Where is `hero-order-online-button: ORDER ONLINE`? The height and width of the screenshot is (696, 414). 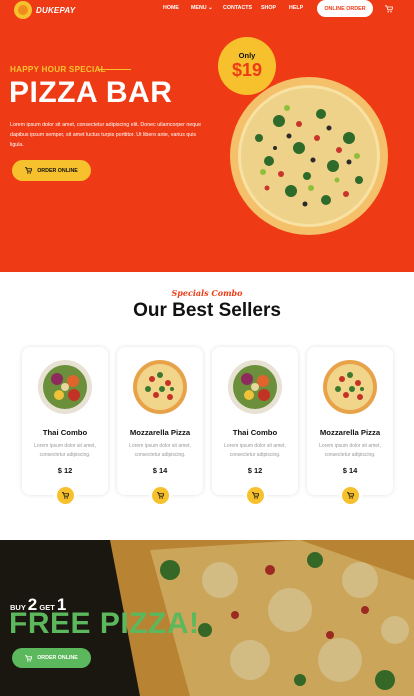 hero-order-online-button: ORDER ONLINE is located at coordinates (51, 170).